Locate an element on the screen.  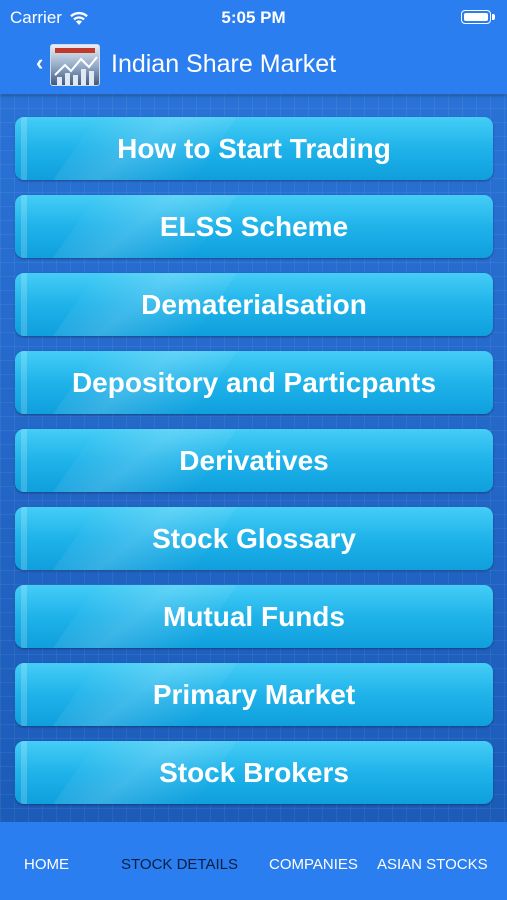
menu-button-label: Stock Glossary is located at coordinates (254, 538).